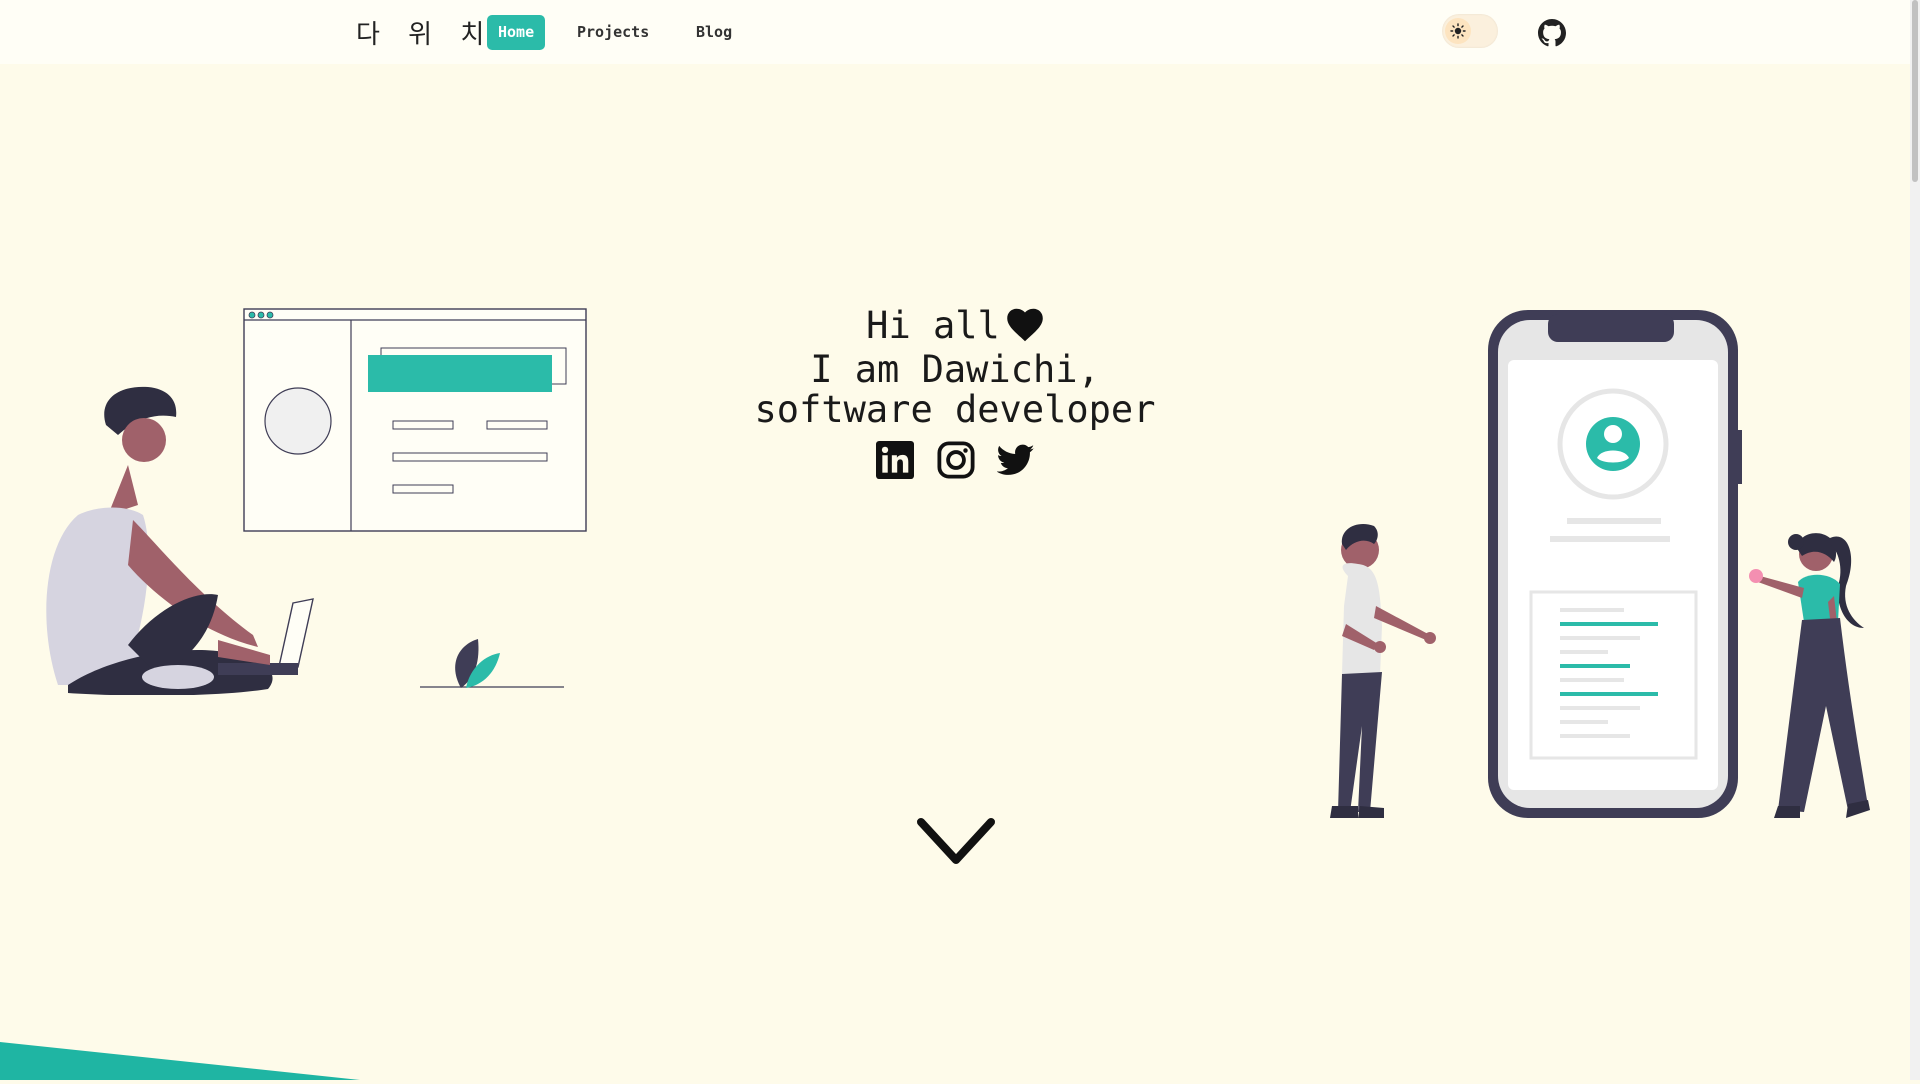 This screenshot has height=1084, width=1920. What do you see at coordinates (1915, 91) in the screenshot?
I see `scrollbar-thumb` at bounding box center [1915, 91].